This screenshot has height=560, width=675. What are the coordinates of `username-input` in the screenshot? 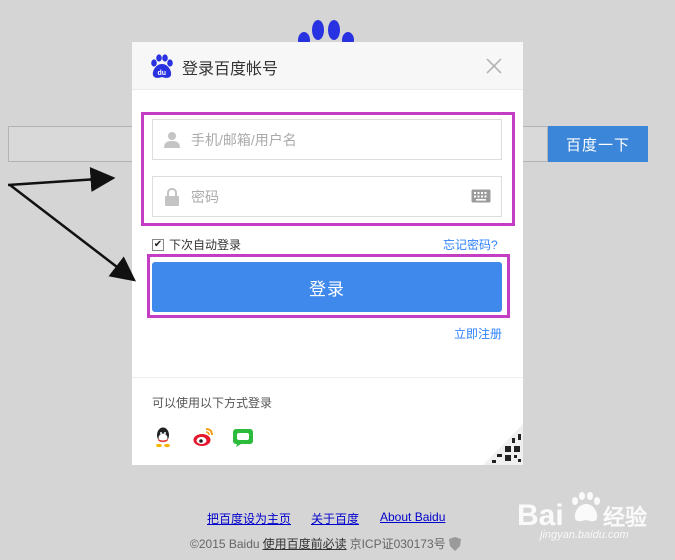 It's located at (321, 139).